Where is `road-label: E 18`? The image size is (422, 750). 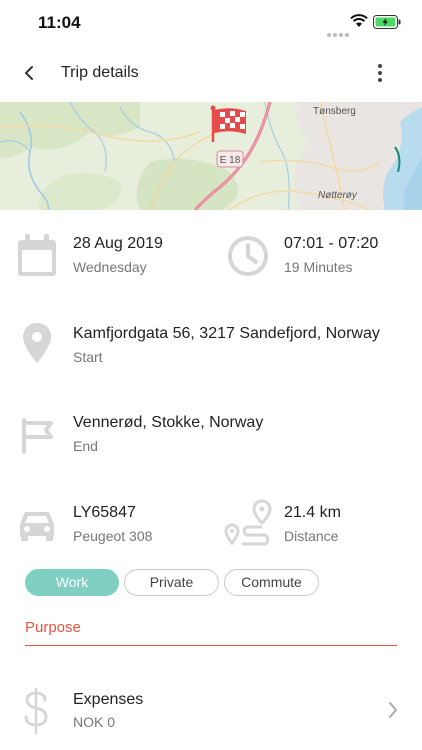
road-label: E 18 is located at coordinates (230, 160).